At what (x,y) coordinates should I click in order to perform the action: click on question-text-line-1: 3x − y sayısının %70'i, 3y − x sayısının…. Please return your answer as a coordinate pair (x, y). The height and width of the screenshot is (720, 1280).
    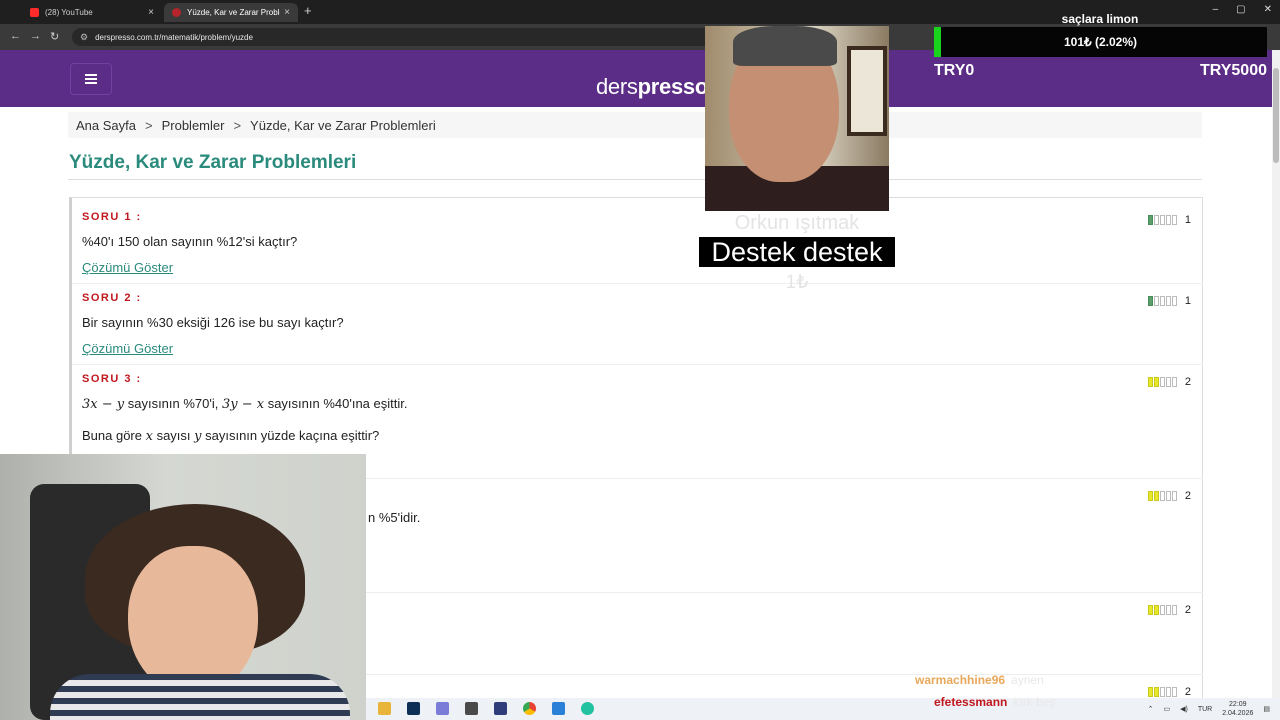
    Looking at the image, I should click on (244, 404).